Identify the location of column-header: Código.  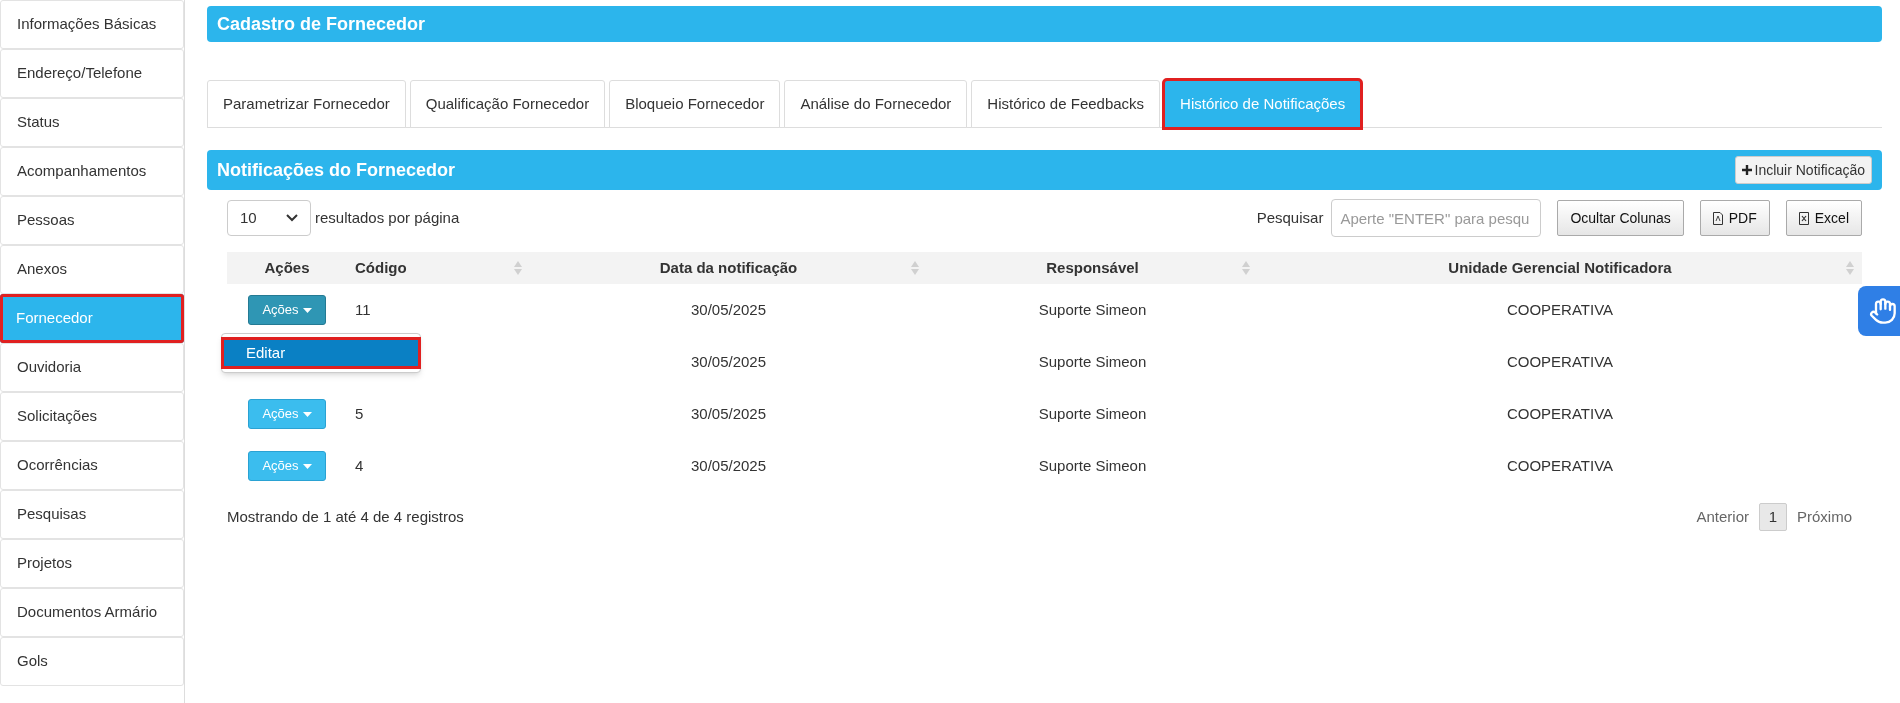
(381, 268).